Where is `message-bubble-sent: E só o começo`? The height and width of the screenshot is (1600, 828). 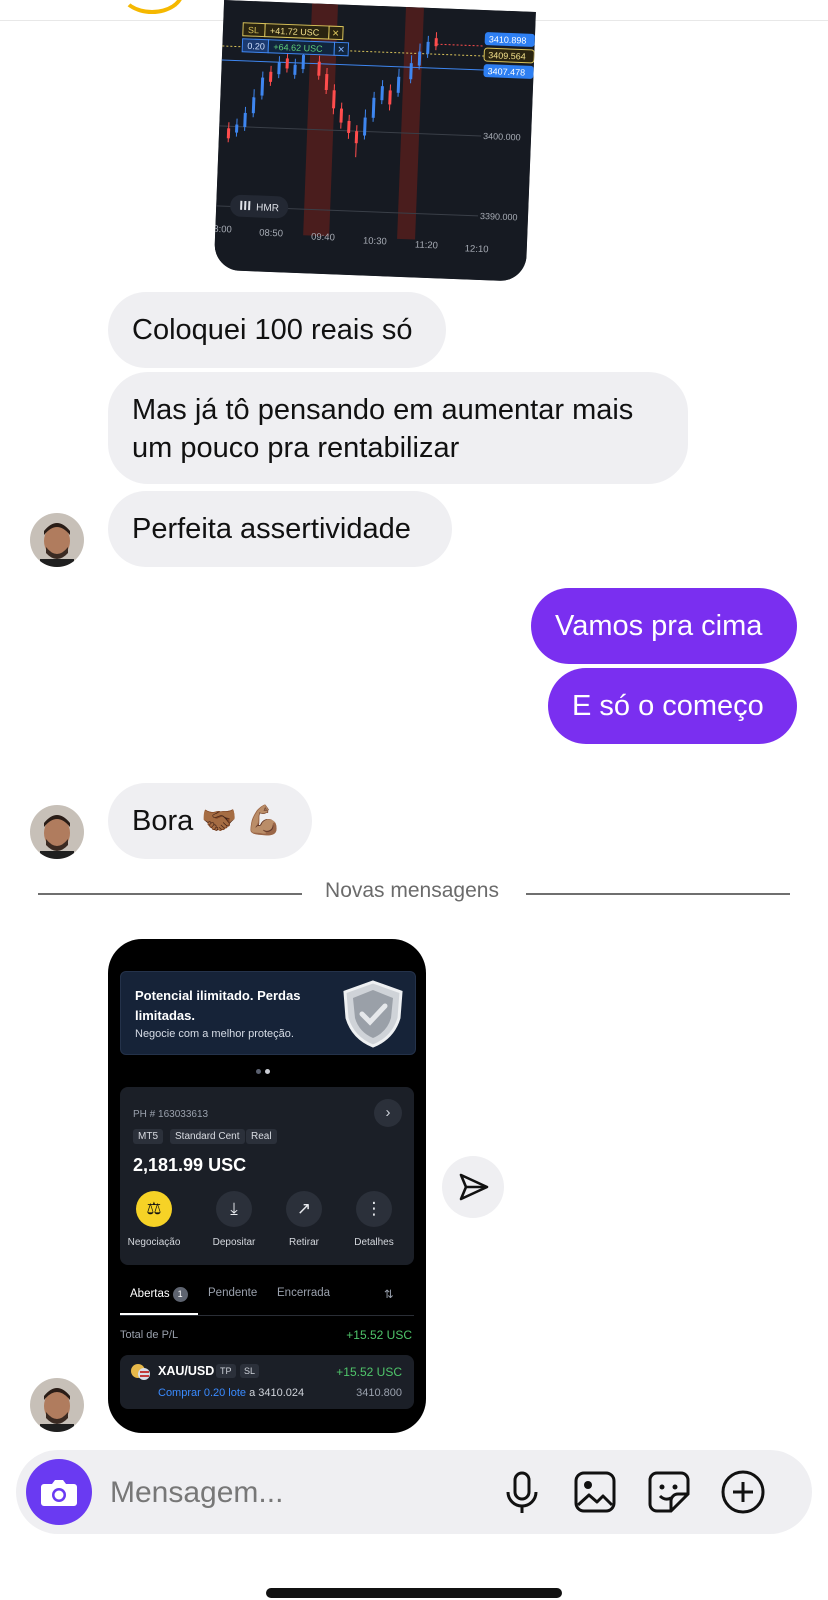 message-bubble-sent: E só o começo is located at coordinates (672, 706).